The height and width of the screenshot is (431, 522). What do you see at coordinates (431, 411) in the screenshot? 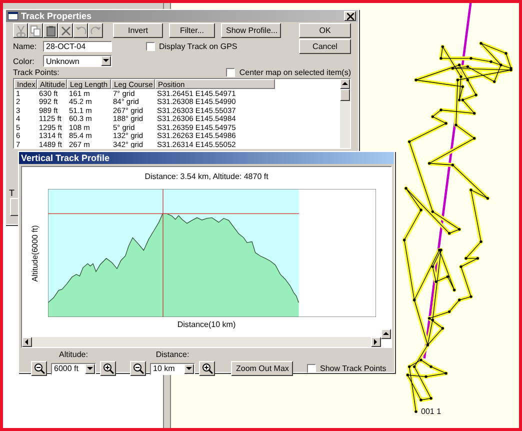
I see `waypoint-label: 001 1` at bounding box center [431, 411].